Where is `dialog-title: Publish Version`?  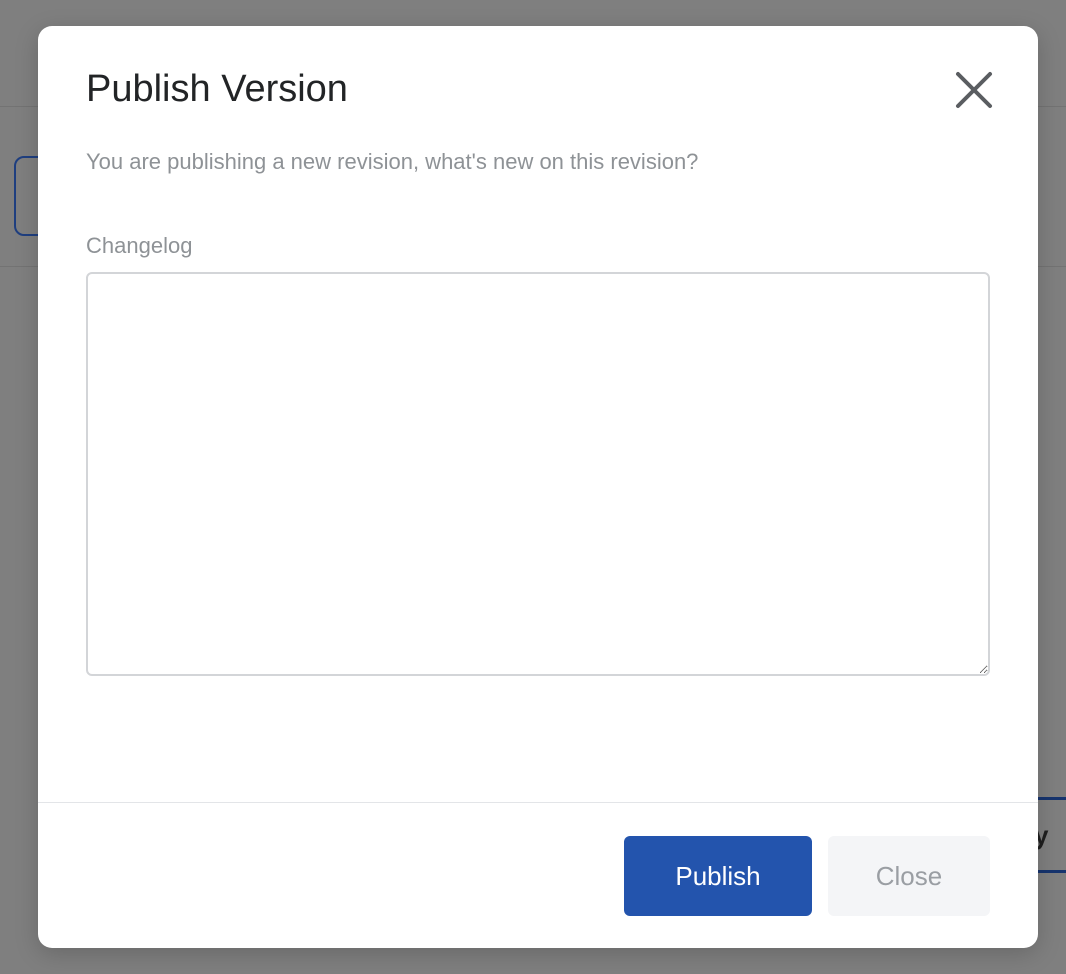 dialog-title: Publish Version is located at coordinates (217, 89).